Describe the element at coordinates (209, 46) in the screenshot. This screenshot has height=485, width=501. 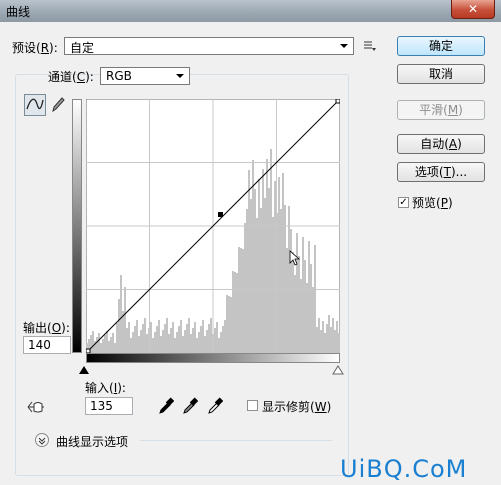
I see `preset-select: 自定` at that location.